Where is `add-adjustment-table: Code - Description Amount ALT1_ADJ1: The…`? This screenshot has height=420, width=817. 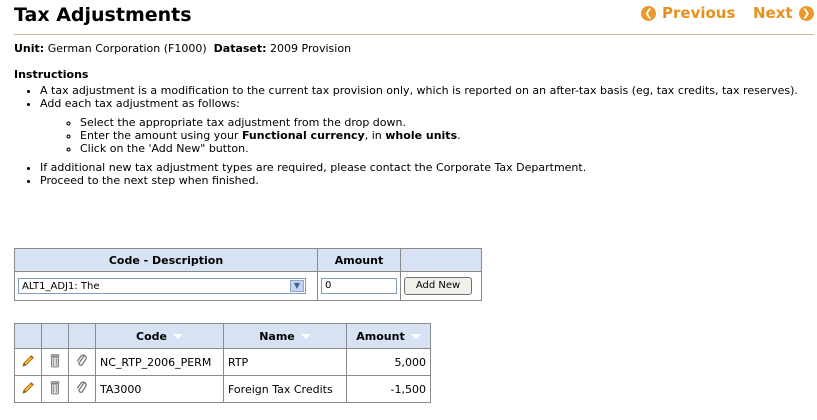
add-adjustment-table: Code - Description Amount ALT1_ADJ1: The… is located at coordinates (248, 274).